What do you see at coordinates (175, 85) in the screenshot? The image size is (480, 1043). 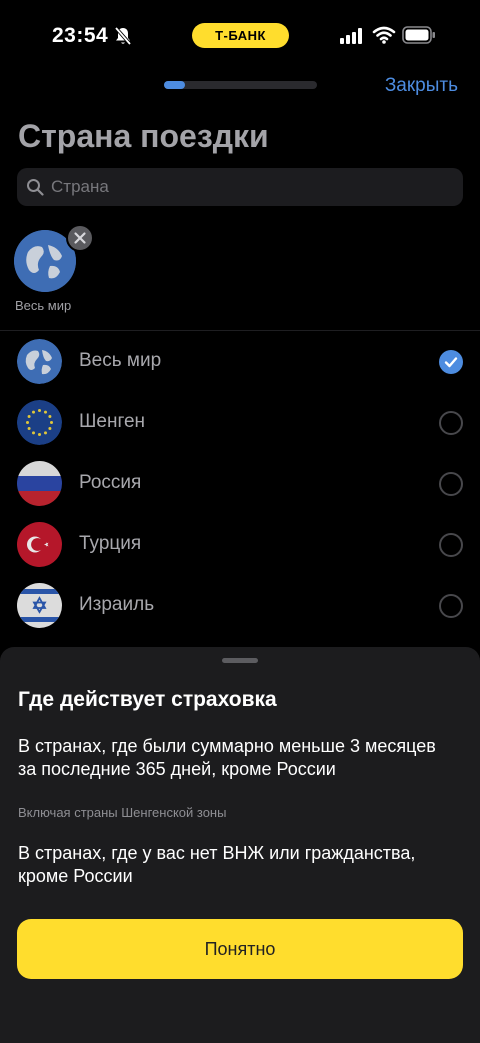 I see `step-progress-fill` at bounding box center [175, 85].